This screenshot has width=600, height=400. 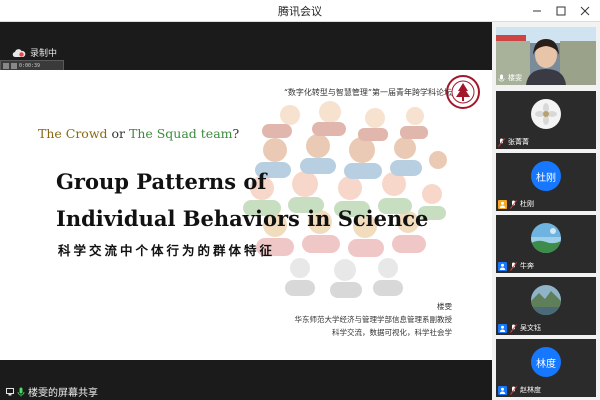 What do you see at coordinates (515, 78) in the screenshot?
I see `participant-name: 楼雯` at bounding box center [515, 78].